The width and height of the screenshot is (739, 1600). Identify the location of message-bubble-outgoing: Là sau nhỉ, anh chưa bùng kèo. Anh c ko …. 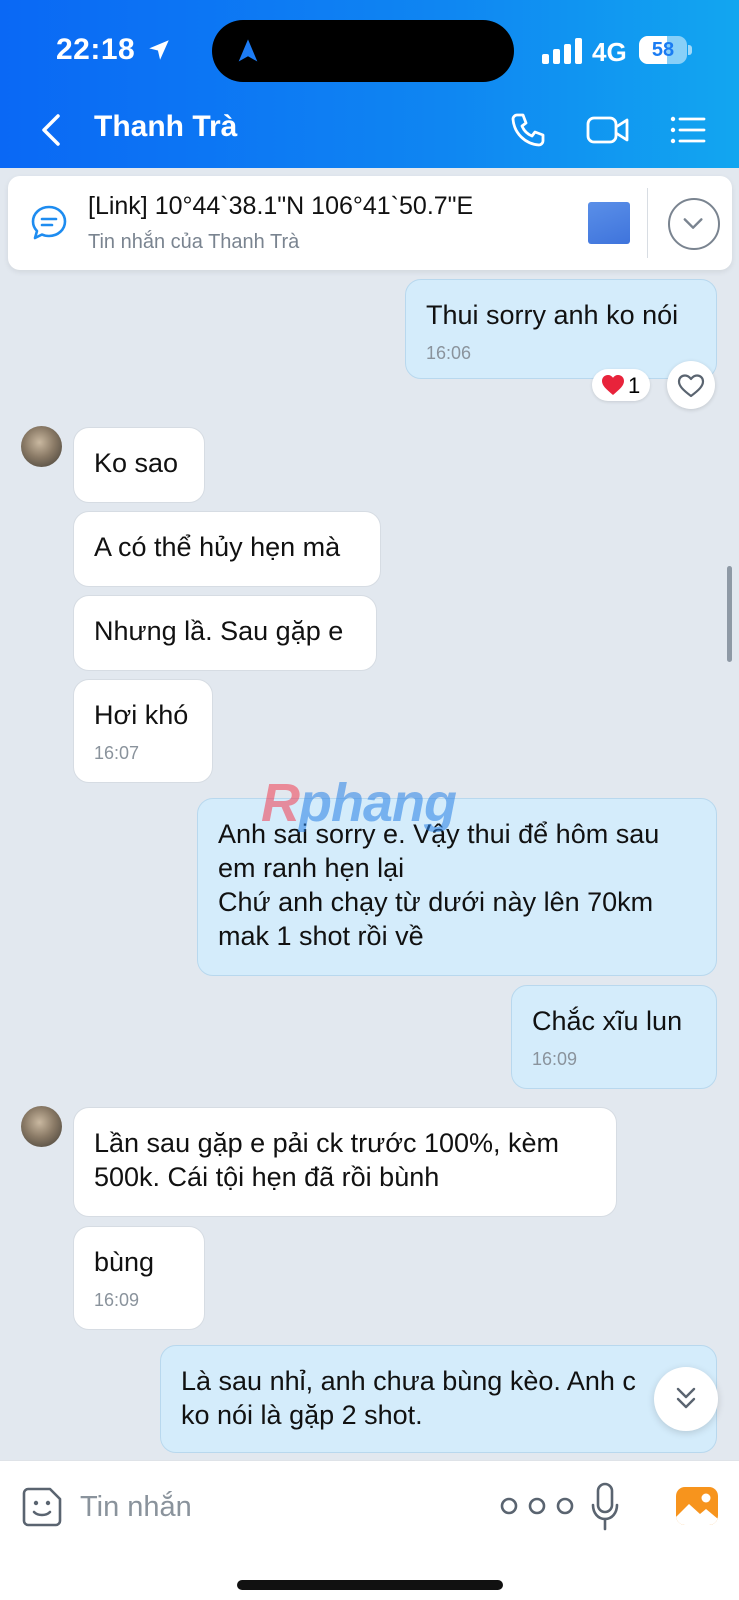
(438, 1399).